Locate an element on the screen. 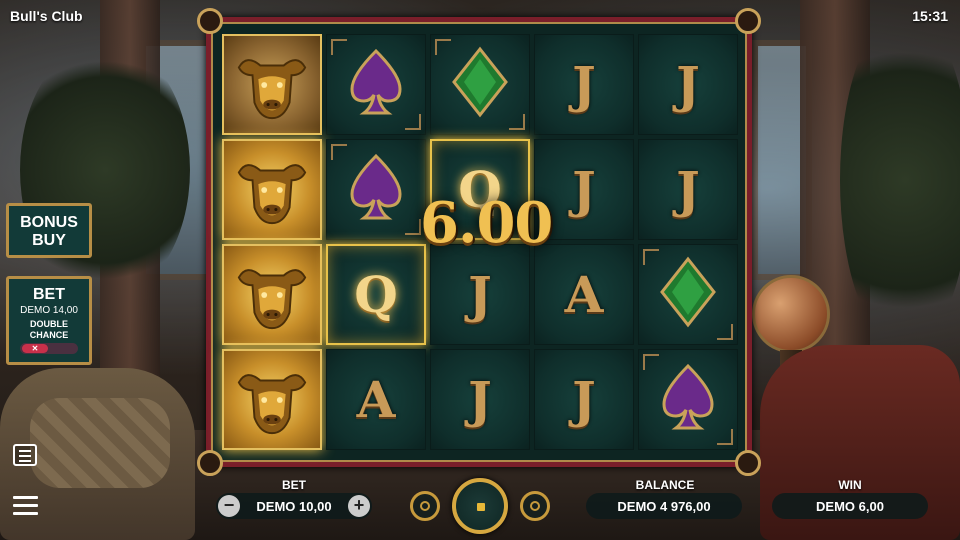 This screenshot has width=960, height=540. background-plant-right is located at coordinates (900, 180).